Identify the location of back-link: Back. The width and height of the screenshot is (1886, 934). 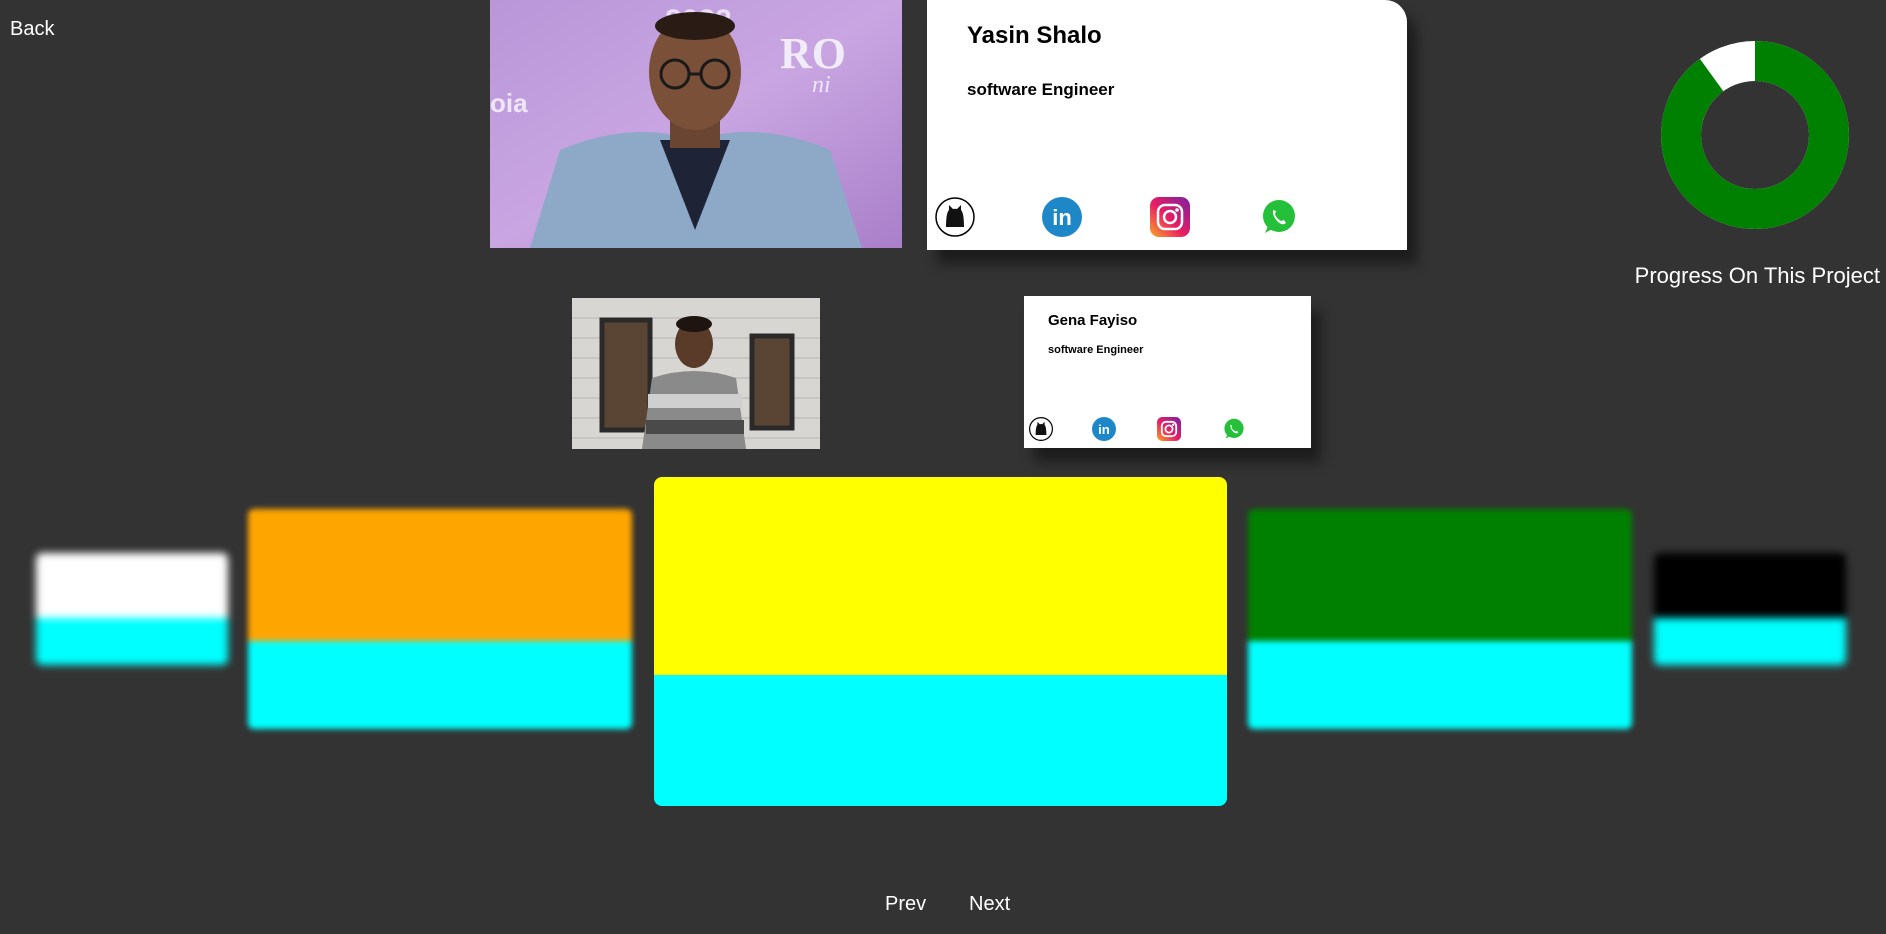
(32, 29).